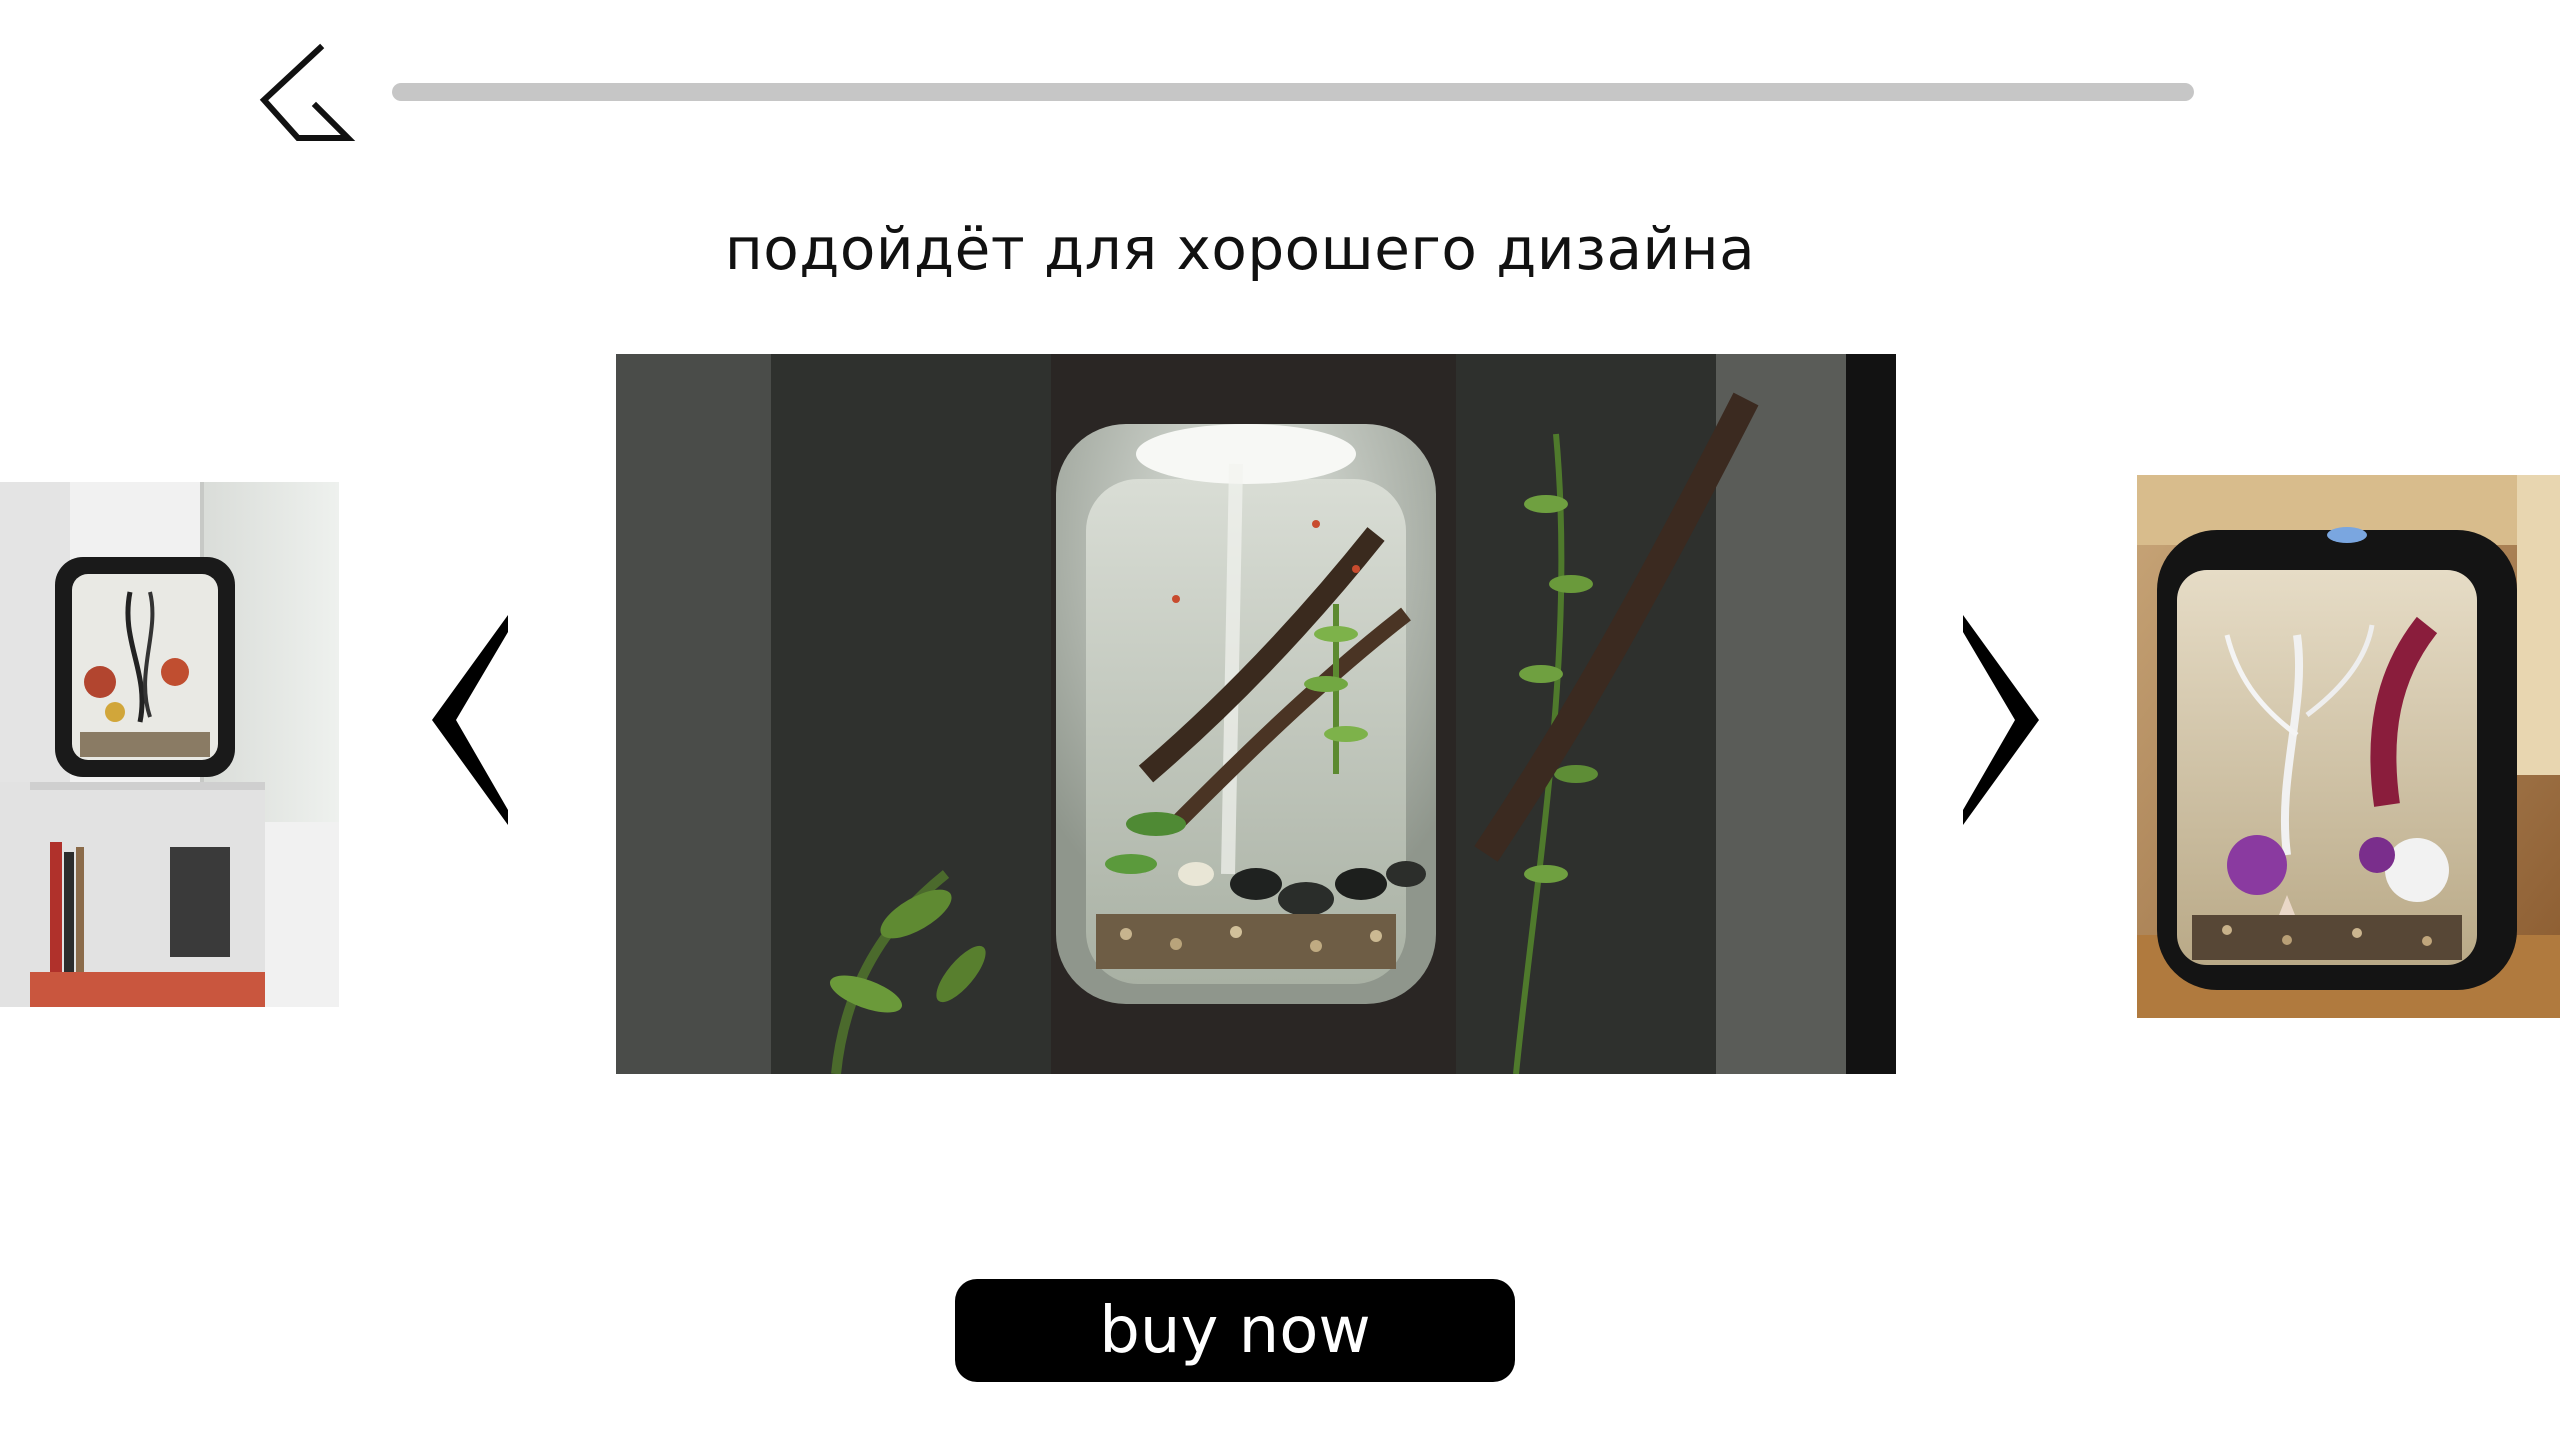 This screenshot has width=2560, height=1451. I want to click on aquarium-photo-black-coral, so click(2348, 746).